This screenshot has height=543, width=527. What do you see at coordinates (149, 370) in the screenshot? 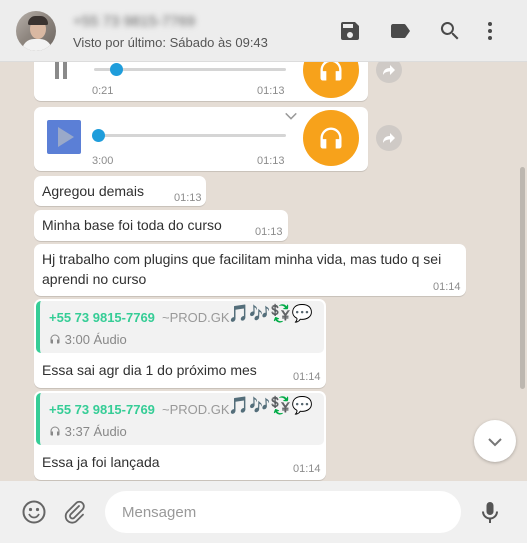
I see `message-text: Essa sai agr dia 1 do próximo mes` at bounding box center [149, 370].